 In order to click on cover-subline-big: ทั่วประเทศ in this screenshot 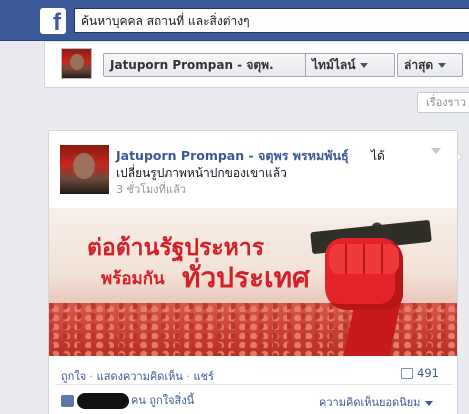, I will do `click(246, 277)`.